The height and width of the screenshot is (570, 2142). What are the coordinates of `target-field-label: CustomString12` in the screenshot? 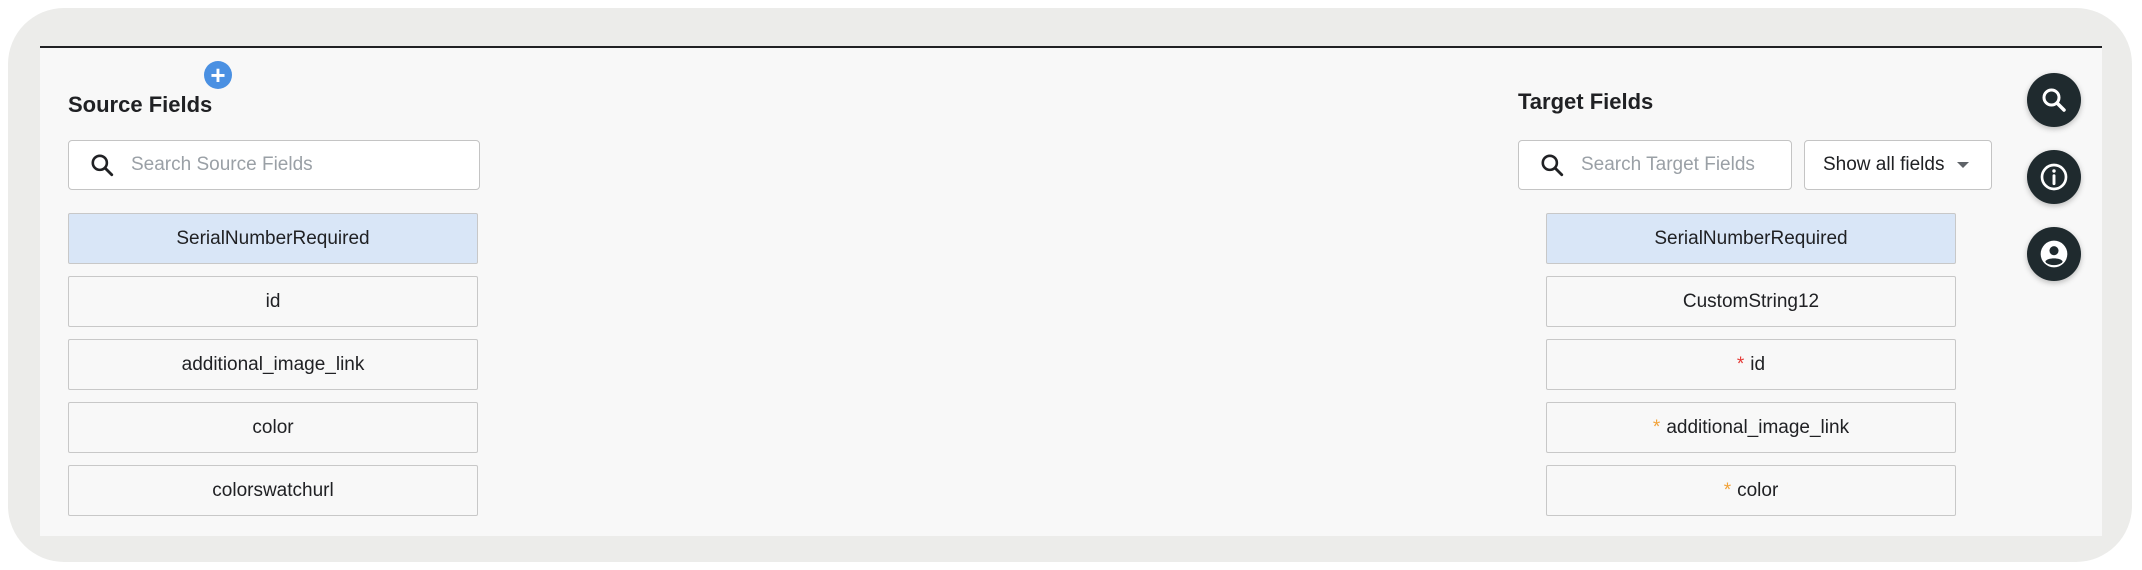 It's located at (1751, 301).